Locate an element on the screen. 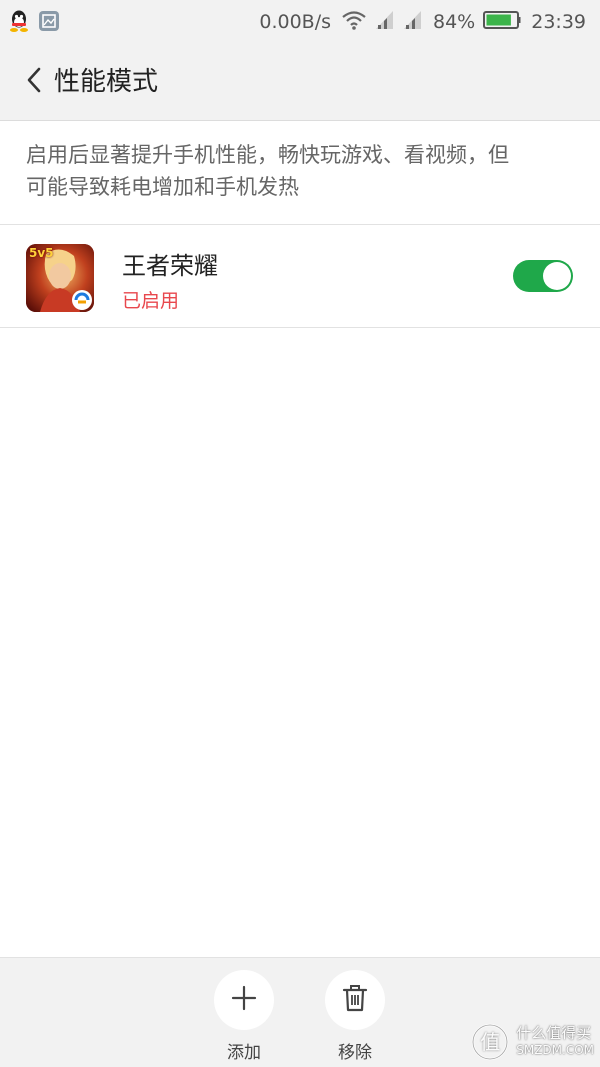 This screenshot has height=1067, width=600. watermark-line-2: SMZDM.COM is located at coordinates (555, 1050).